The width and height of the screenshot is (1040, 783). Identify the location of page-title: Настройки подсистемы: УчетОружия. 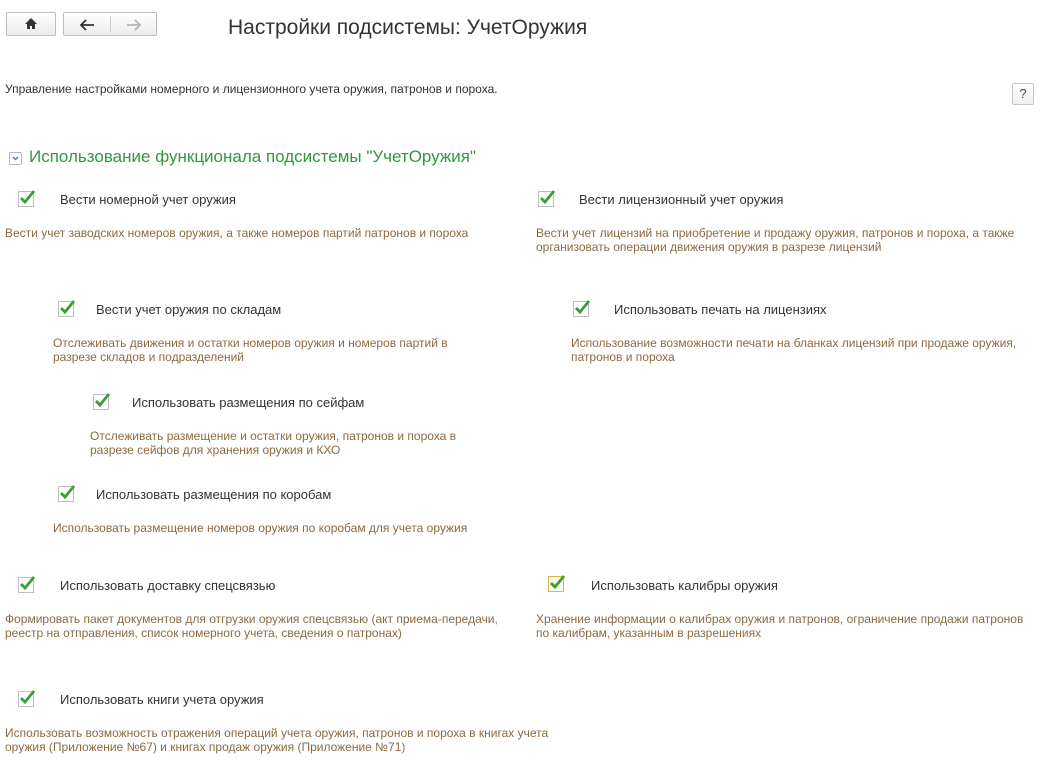
(408, 27).